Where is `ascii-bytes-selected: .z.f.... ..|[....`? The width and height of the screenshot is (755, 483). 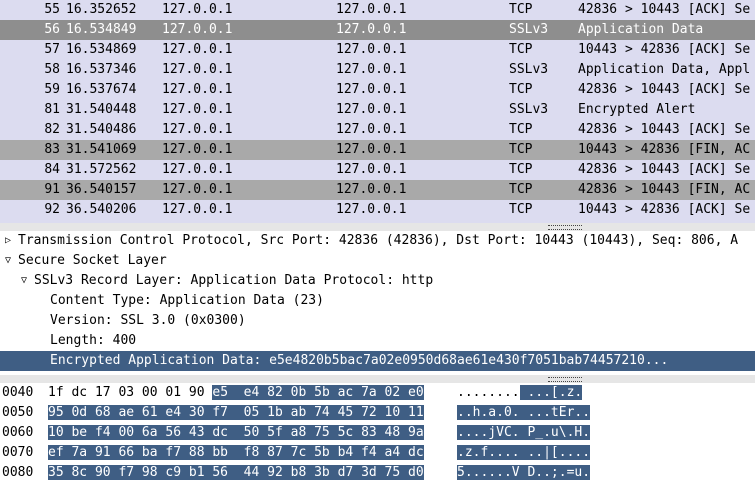
ascii-bytes-selected: .z.f.... ..|[.... is located at coordinates (524, 452).